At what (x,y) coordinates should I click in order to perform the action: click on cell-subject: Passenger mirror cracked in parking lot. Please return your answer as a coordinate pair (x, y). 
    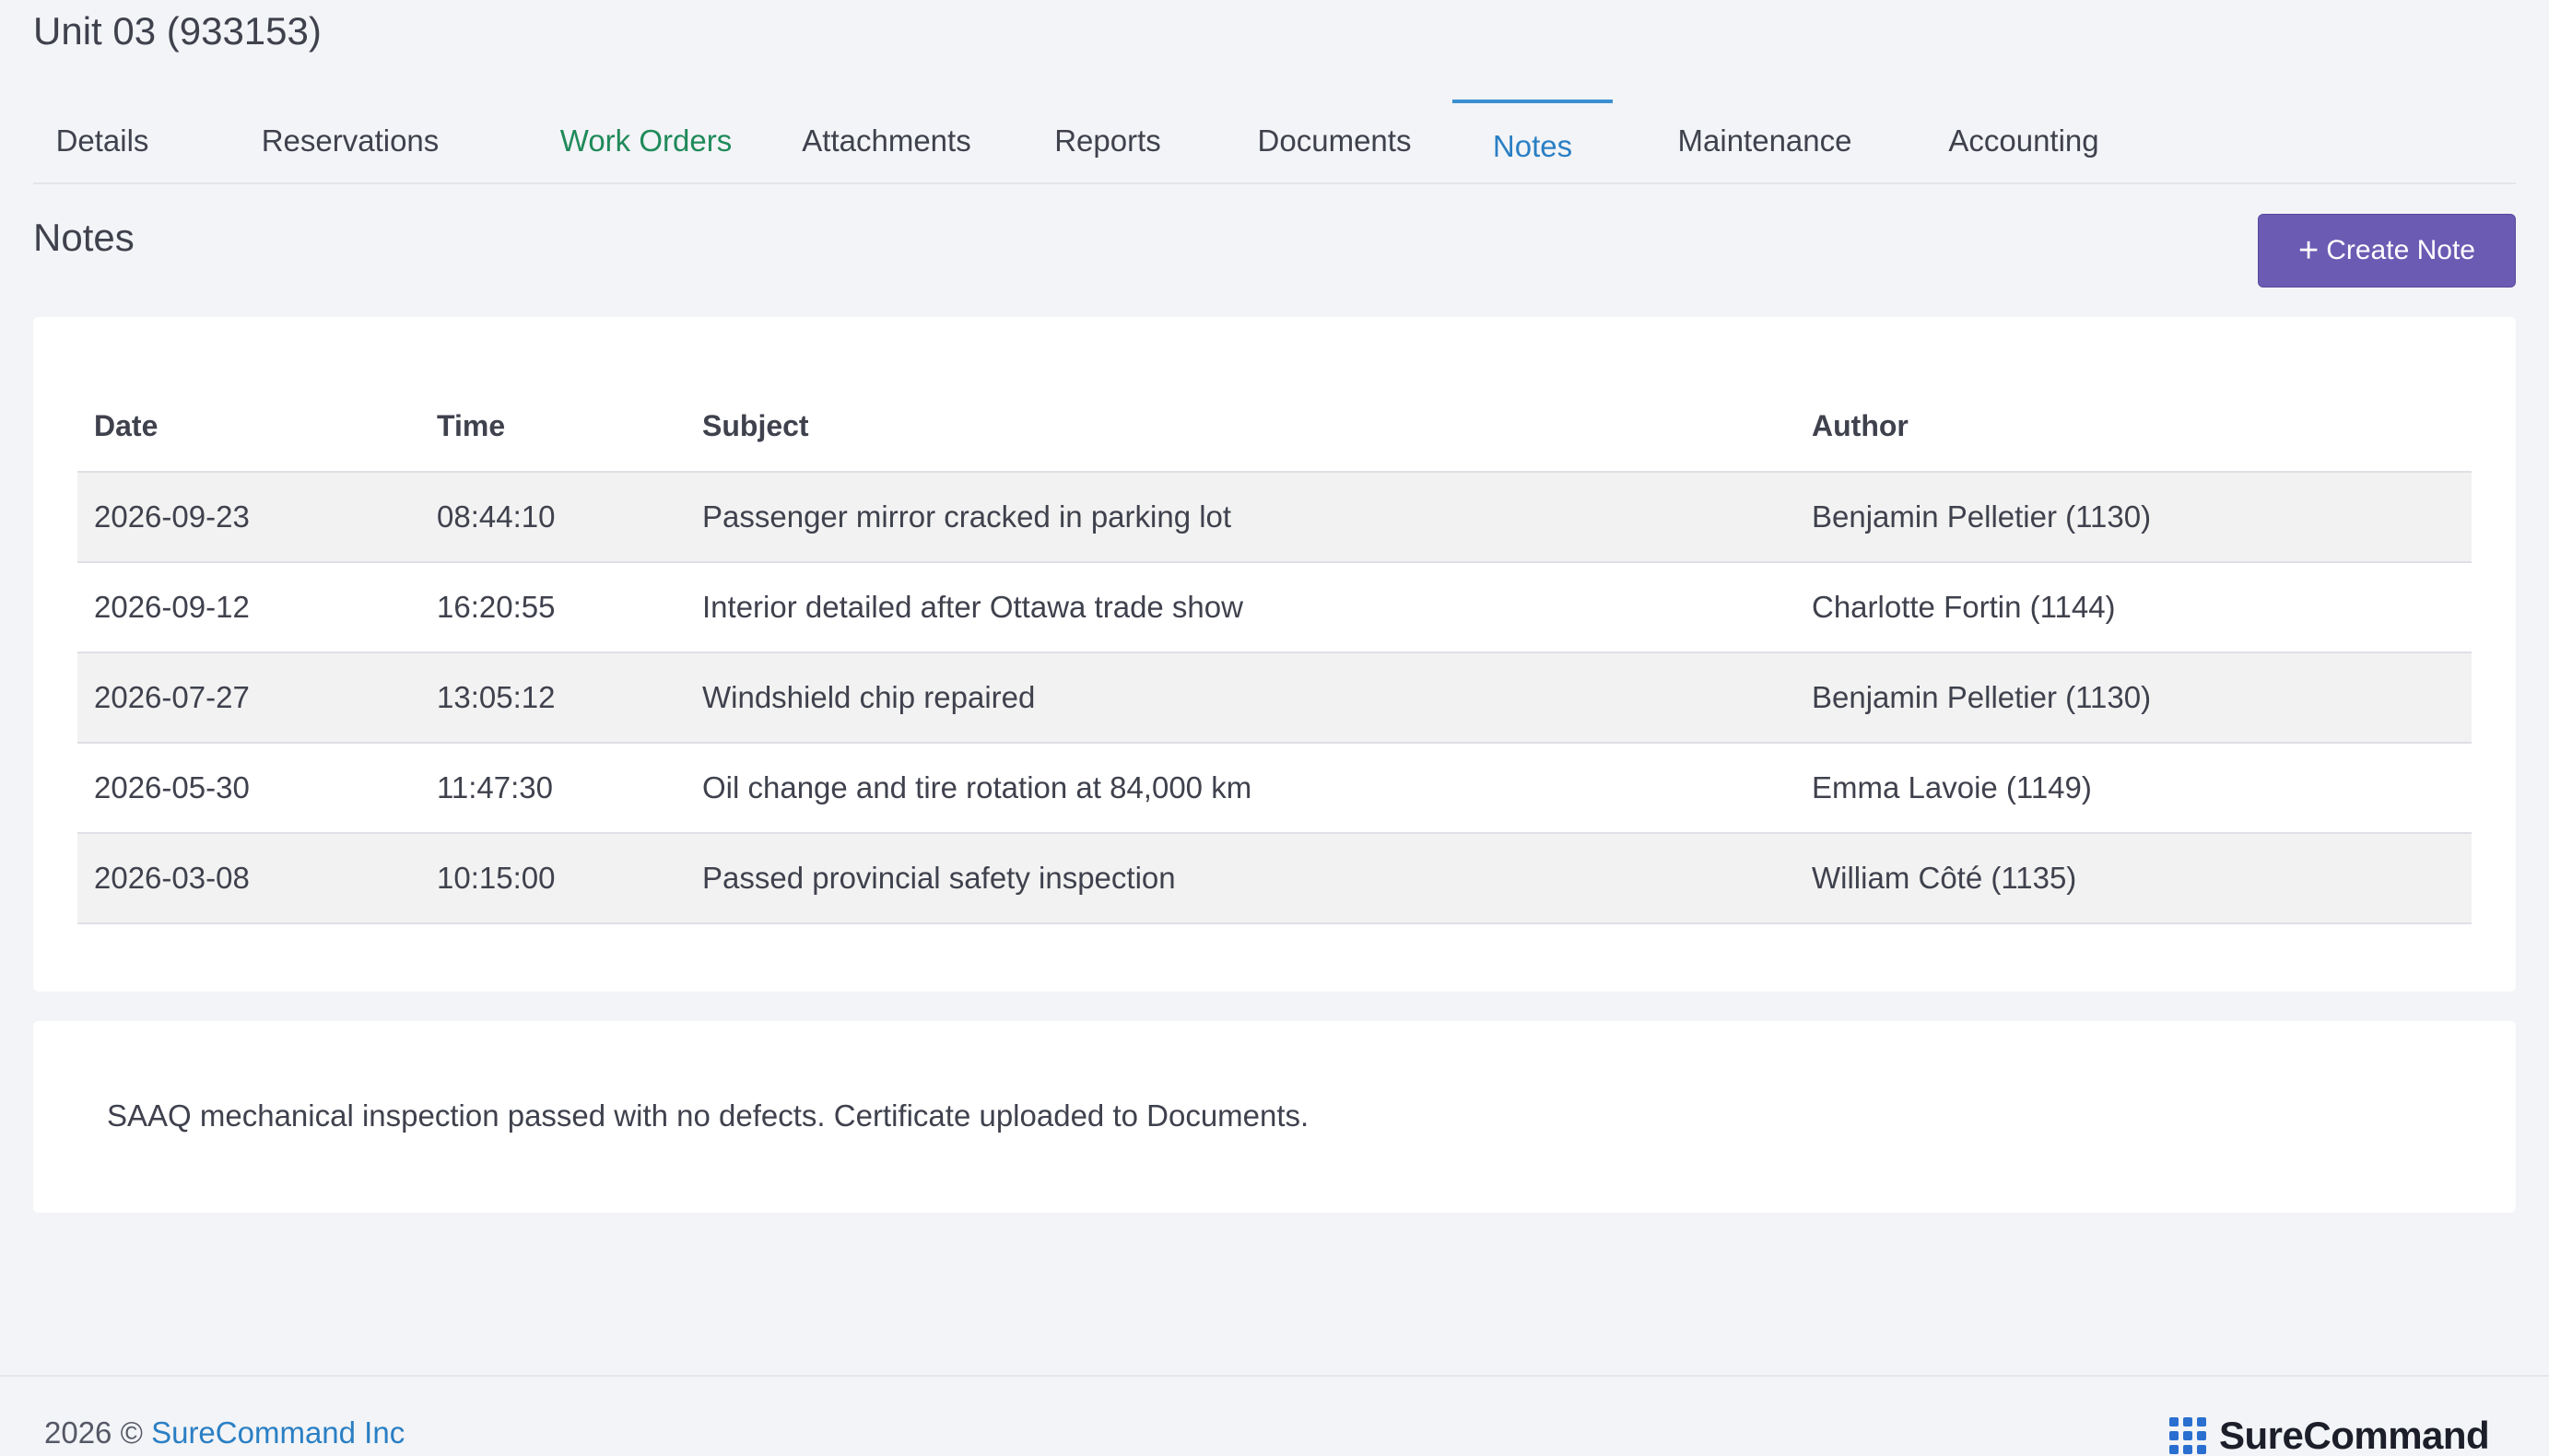
    Looking at the image, I should click on (1240, 517).